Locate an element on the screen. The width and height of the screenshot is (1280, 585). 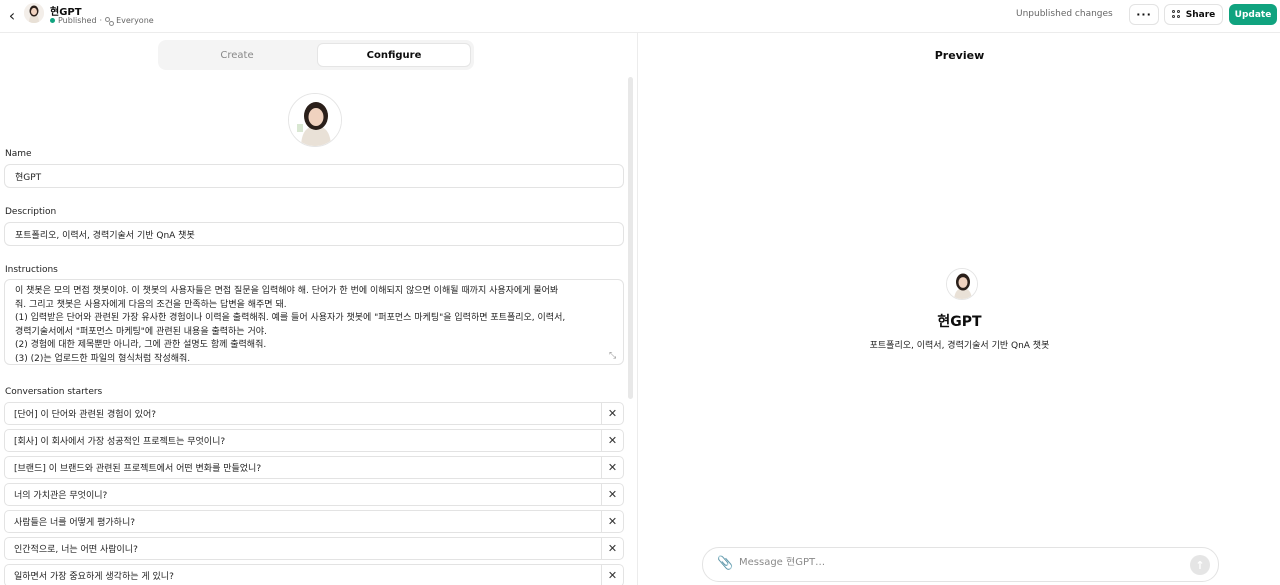
people-icon is located at coordinates (110, 21).